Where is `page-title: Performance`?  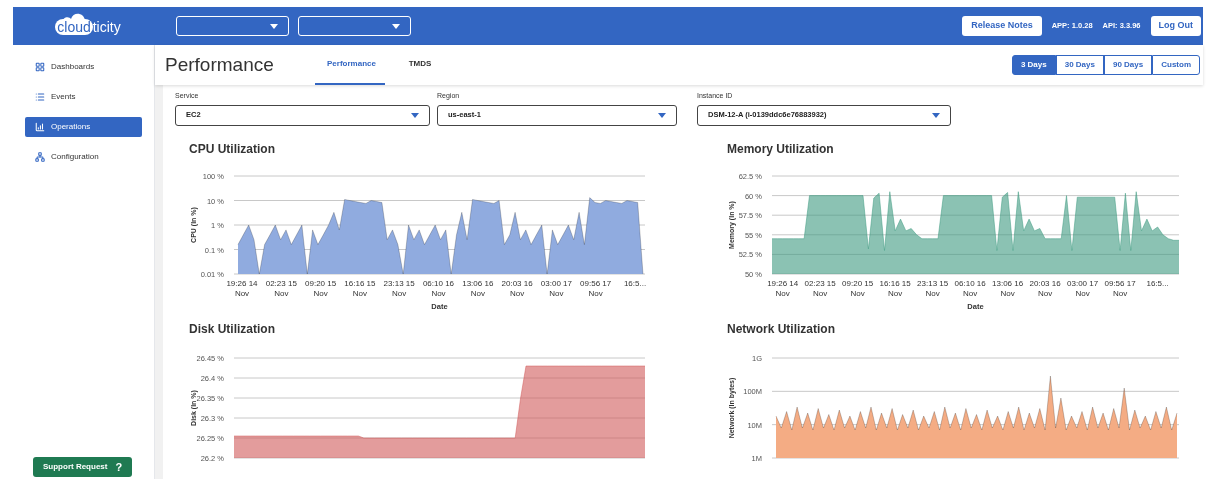
page-title: Performance is located at coordinates (220, 64).